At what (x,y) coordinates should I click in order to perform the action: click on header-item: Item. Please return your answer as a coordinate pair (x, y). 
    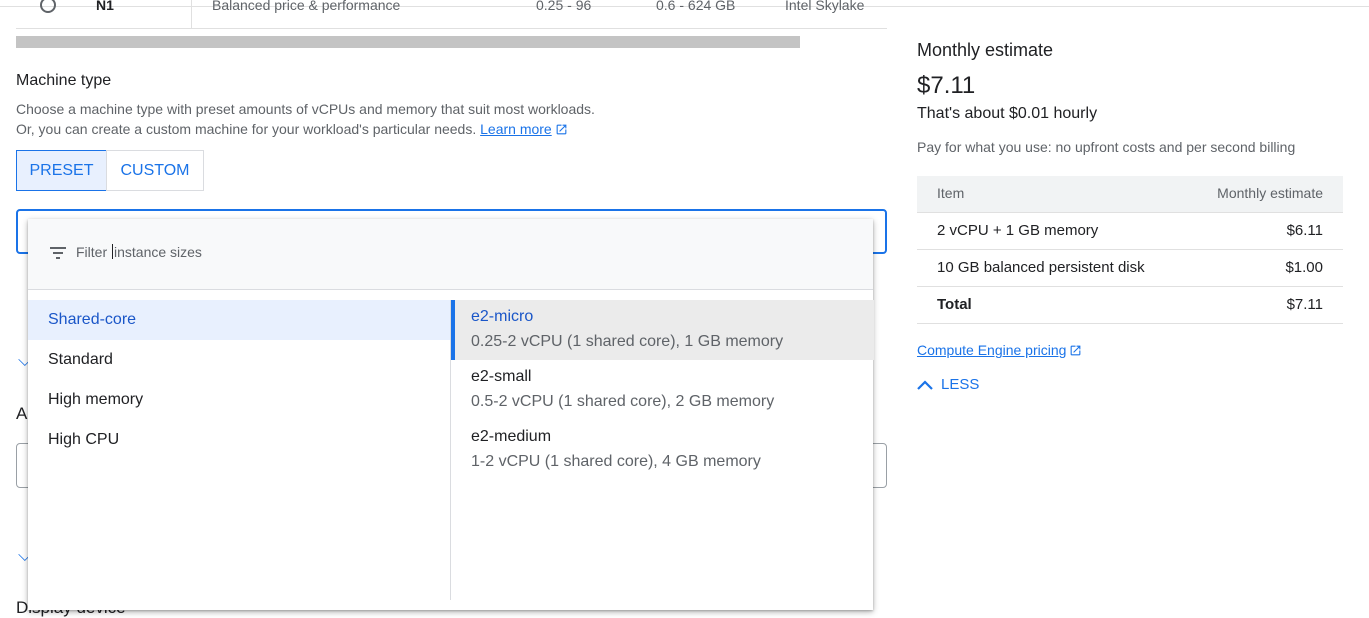
    Looking at the image, I should click on (951, 193).